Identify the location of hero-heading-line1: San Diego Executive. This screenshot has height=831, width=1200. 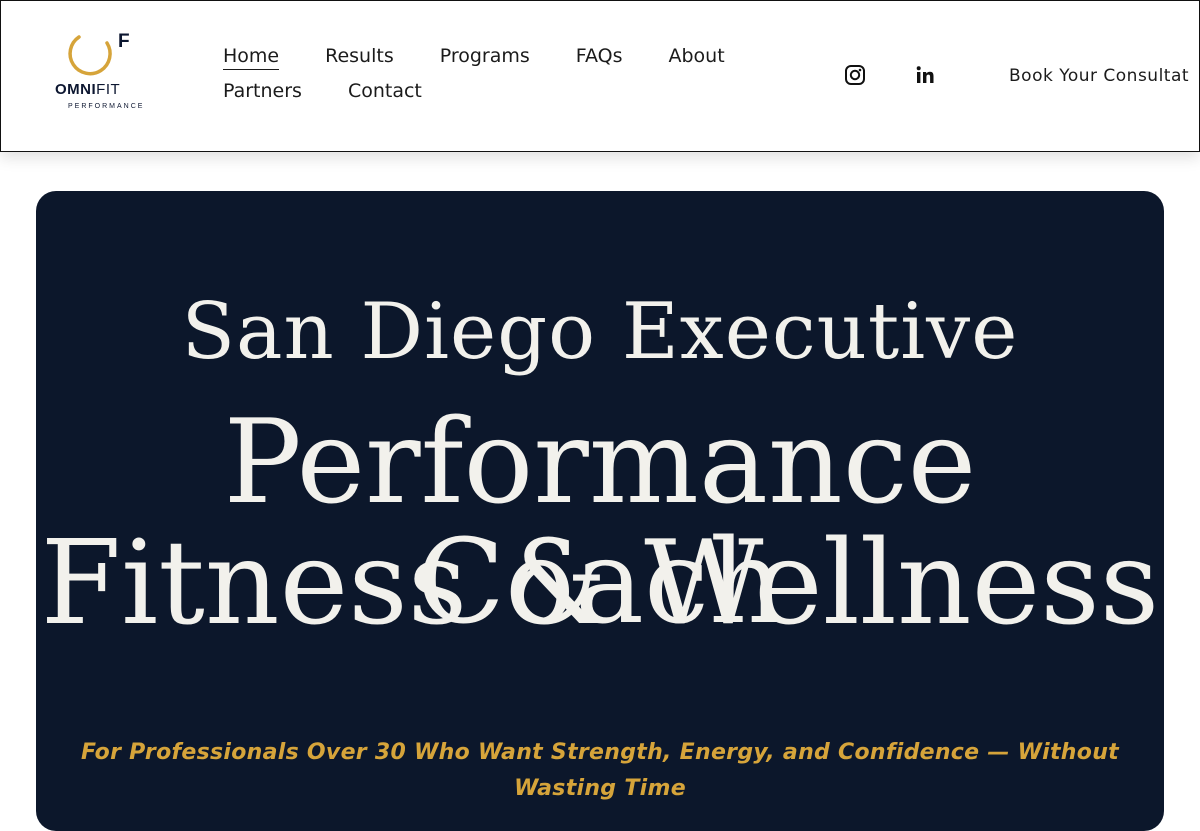
(600, 332).